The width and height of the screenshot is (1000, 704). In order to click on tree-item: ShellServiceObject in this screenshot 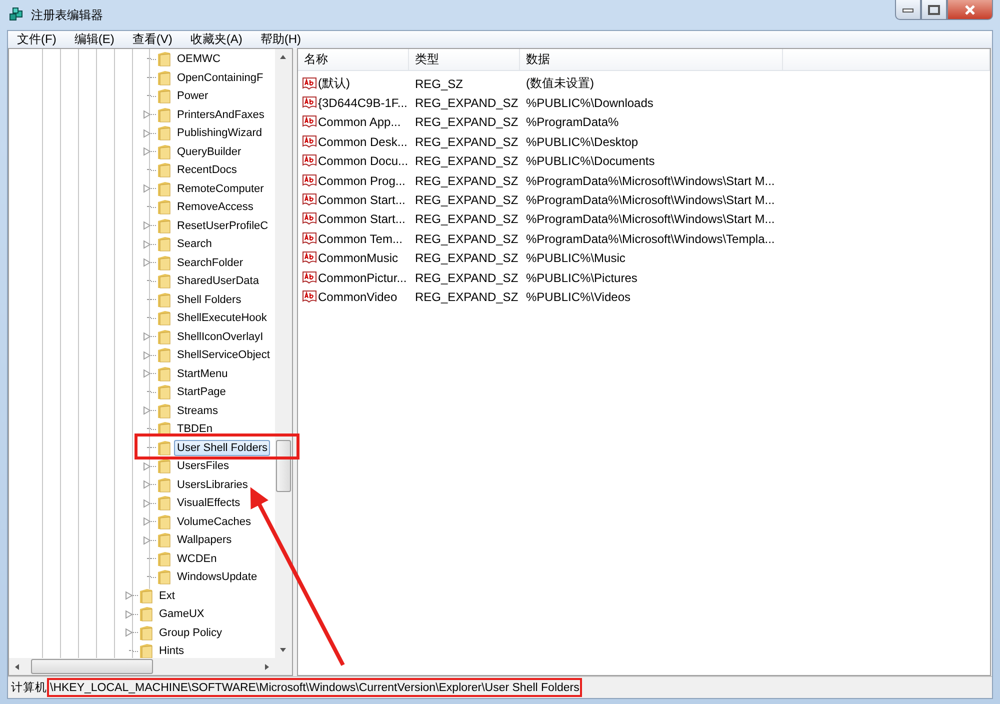, I will do `click(223, 355)`.